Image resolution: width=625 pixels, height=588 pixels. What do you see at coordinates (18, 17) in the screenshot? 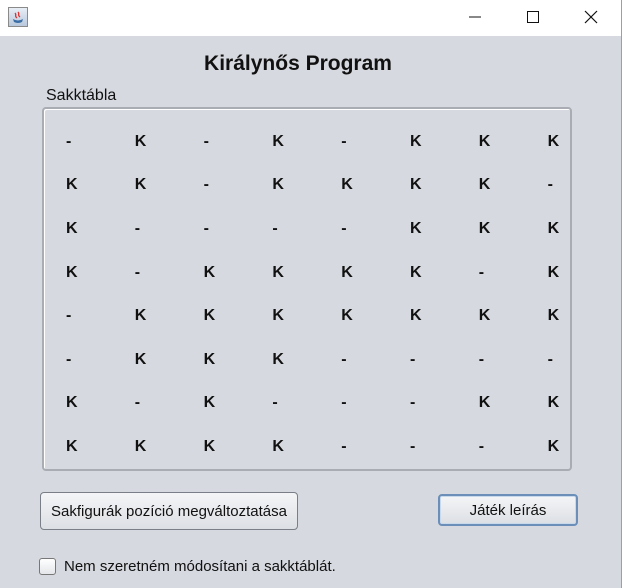
I see `java-app-icon` at bounding box center [18, 17].